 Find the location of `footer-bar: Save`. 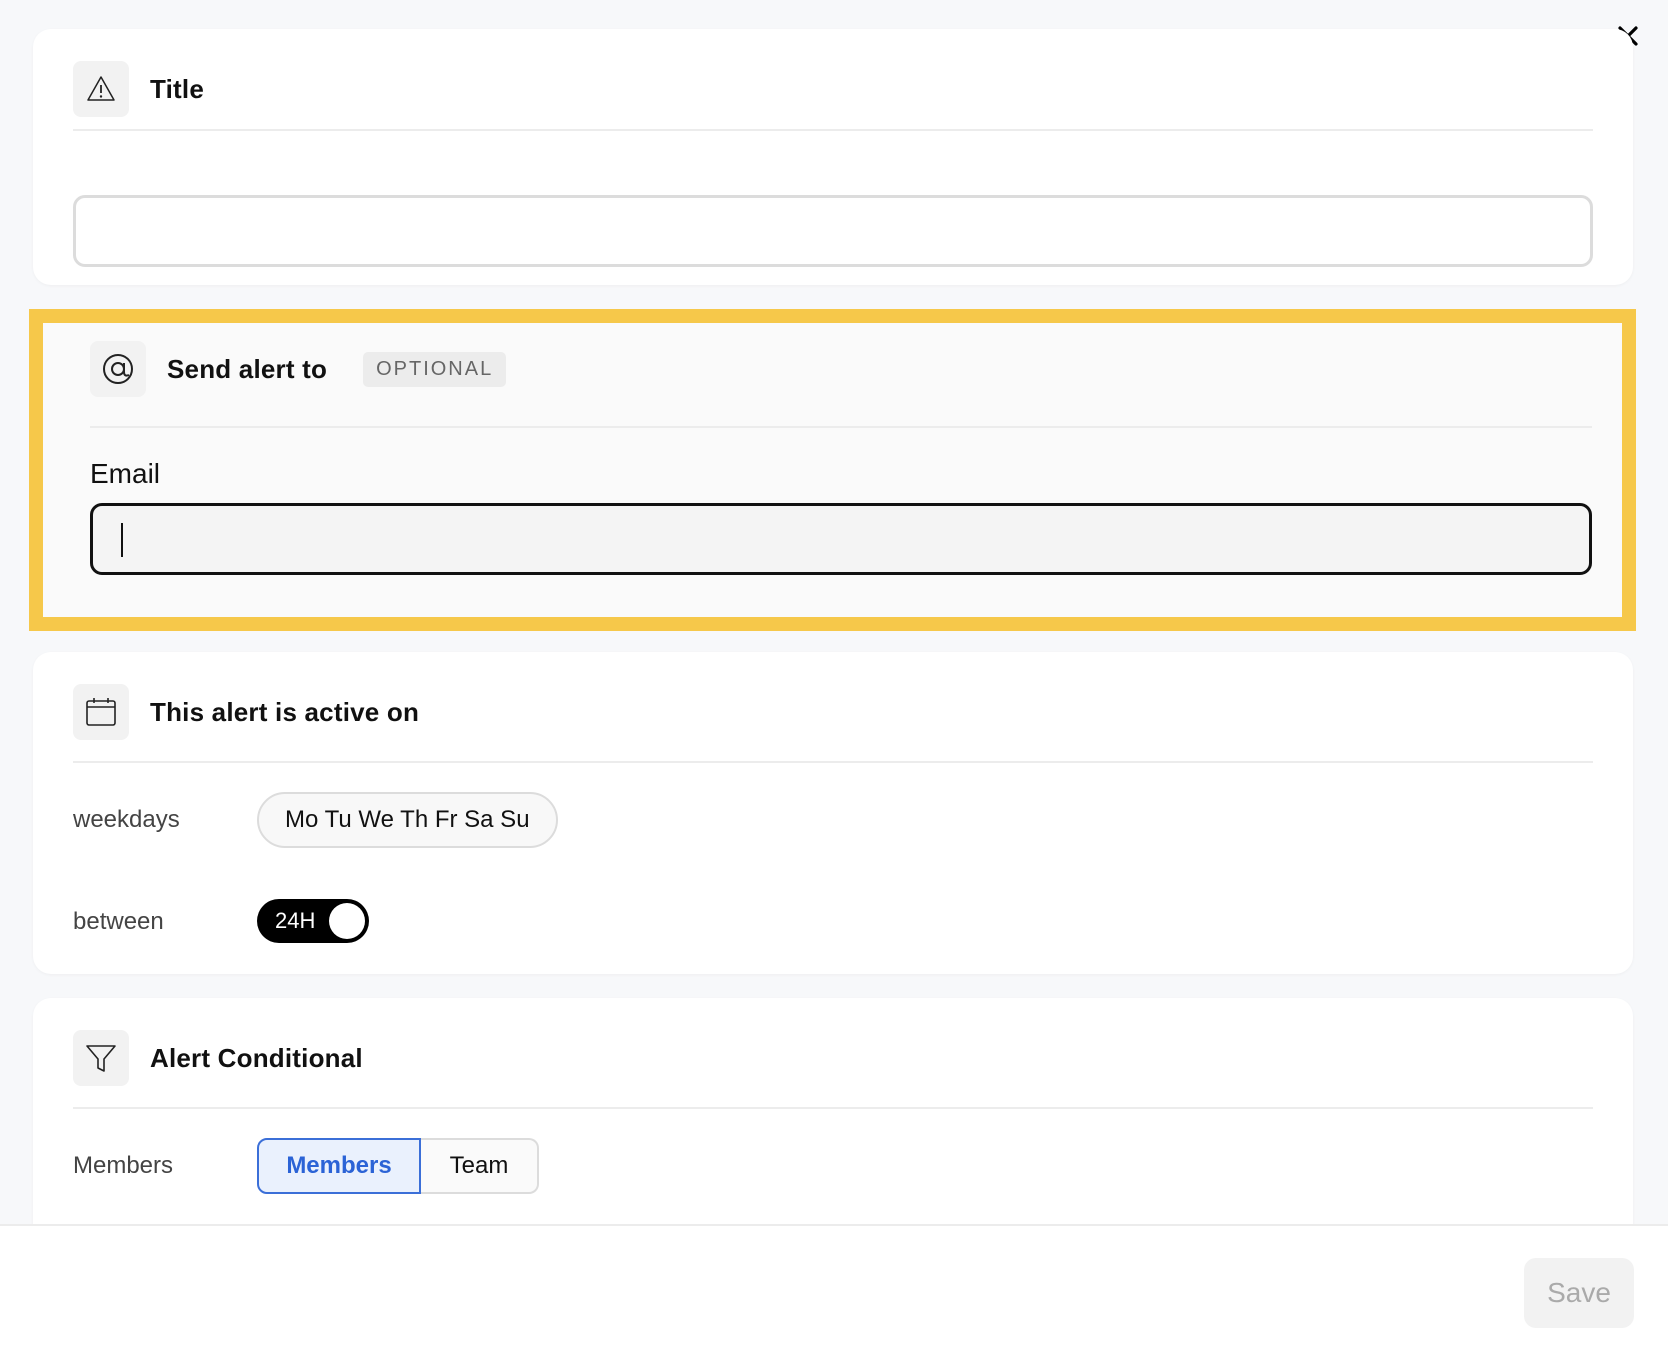

footer-bar: Save is located at coordinates (834, 1288).